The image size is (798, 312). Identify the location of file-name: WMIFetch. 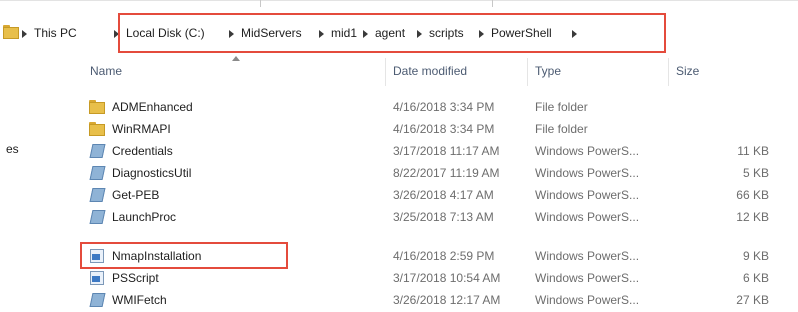
(139, 300).